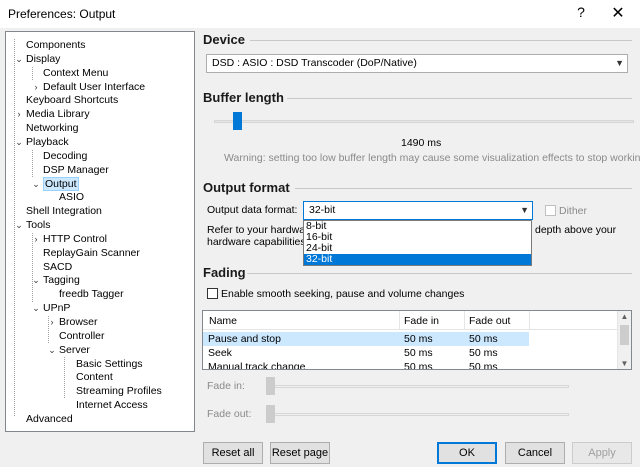 The image size is (640, 467). I want to click on scroll-up-icon: ▲, so click(624, 316).